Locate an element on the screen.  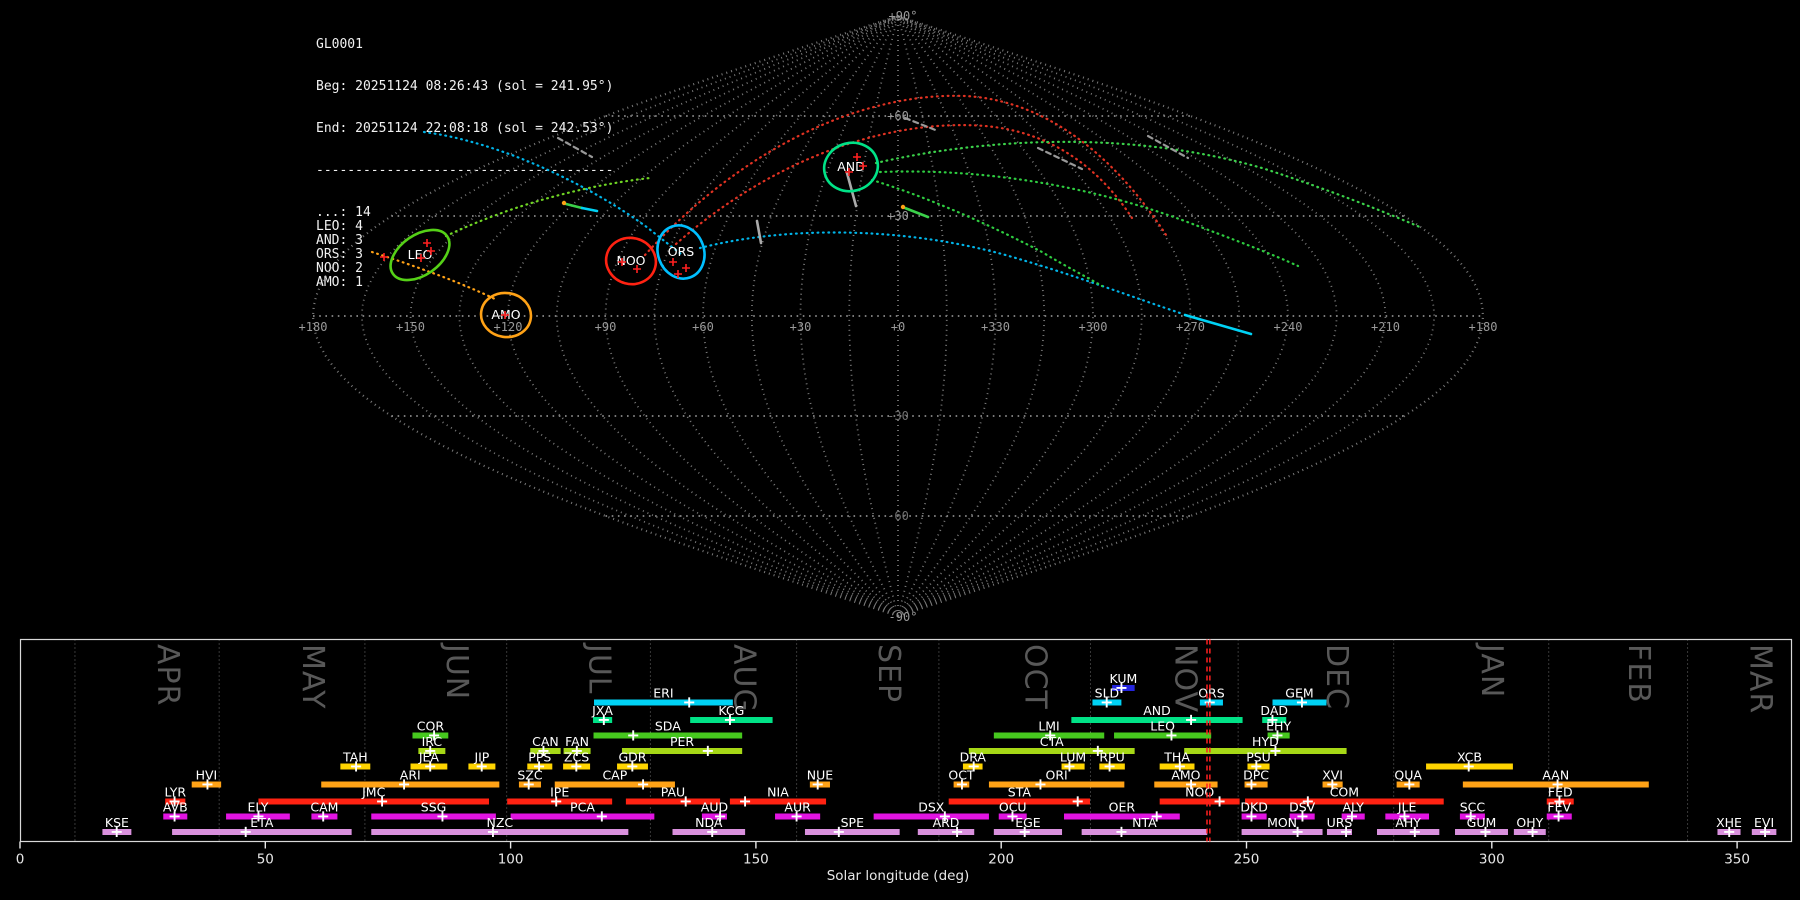
peak-marker-ahy: + is located at coordinates (1414, 831).